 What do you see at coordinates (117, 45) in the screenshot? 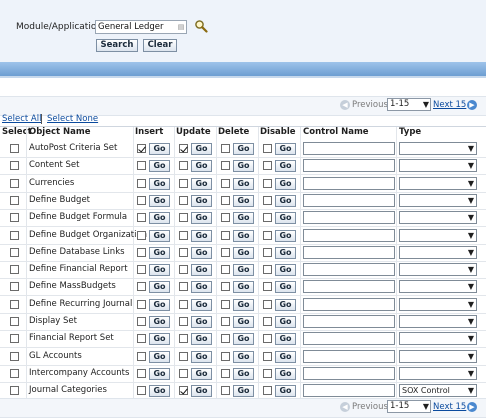
I see `search-button: Search` at bounding box center [117, 45].